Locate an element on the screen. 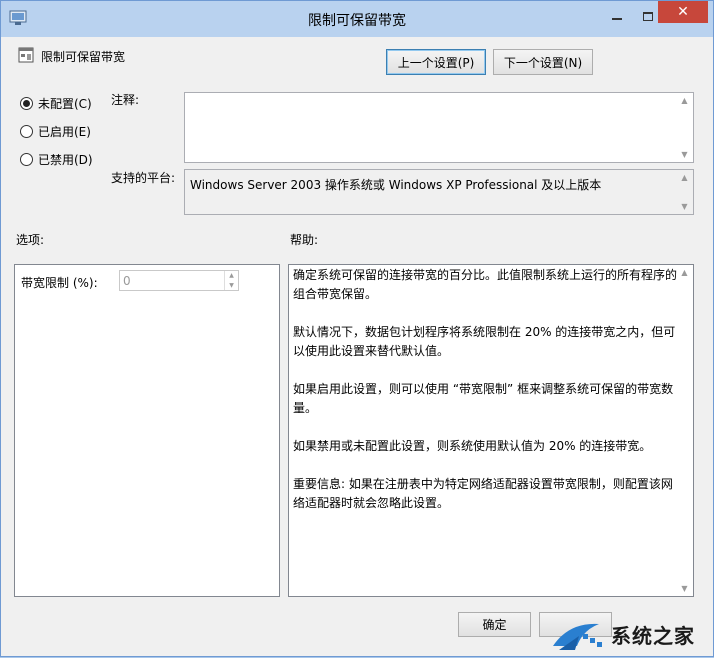 This screenshot has width=714, height=658. help-paragraph: 如果启用此设置，则可以使用 “带宽限制” 框来调整系统可保留的带宽数量。 is located at coordinates (483, 398).